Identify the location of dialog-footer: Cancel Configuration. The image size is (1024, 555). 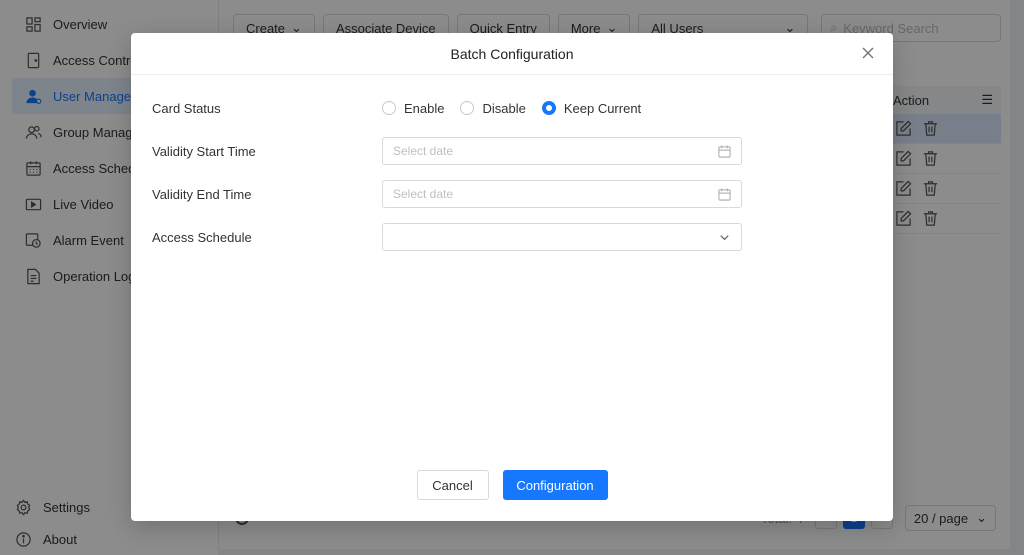
(512, 485).